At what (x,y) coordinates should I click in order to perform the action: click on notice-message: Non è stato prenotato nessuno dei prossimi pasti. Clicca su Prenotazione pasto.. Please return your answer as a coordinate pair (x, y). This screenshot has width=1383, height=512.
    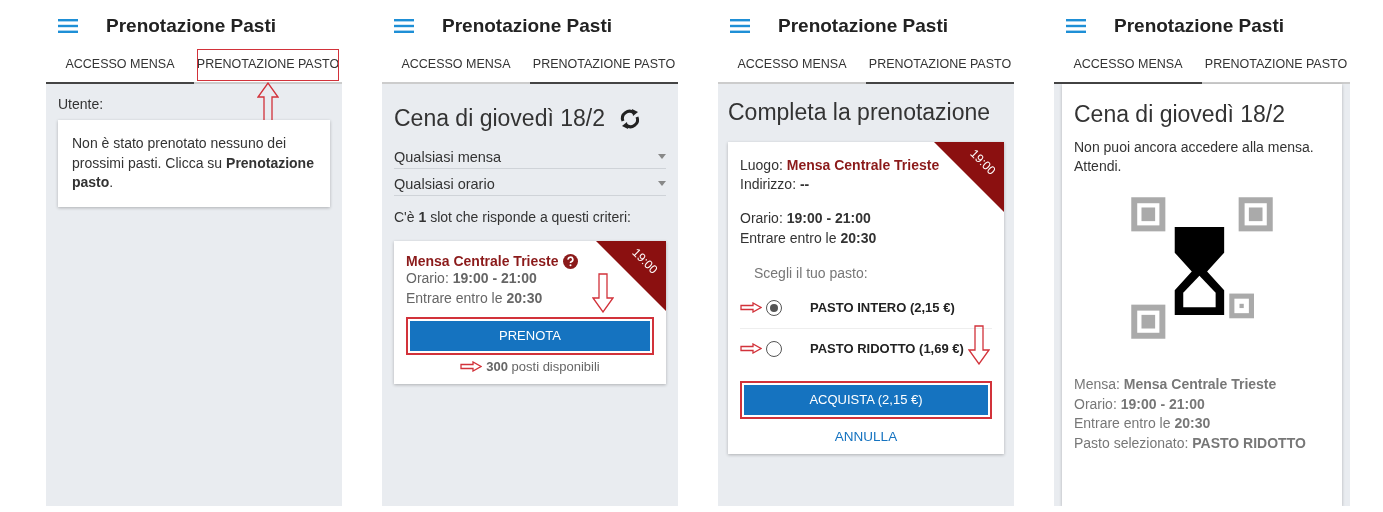
    Looking at the image, I should click on (193, 163).